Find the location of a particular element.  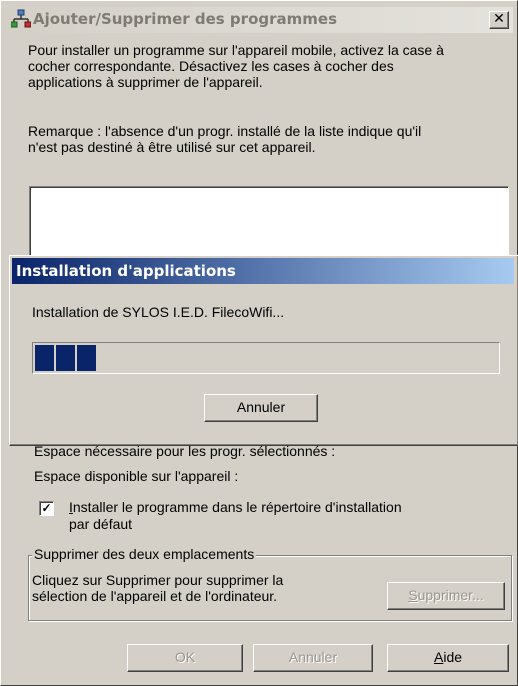

remove-mnemonic: S is located at coordinates (413, 595).